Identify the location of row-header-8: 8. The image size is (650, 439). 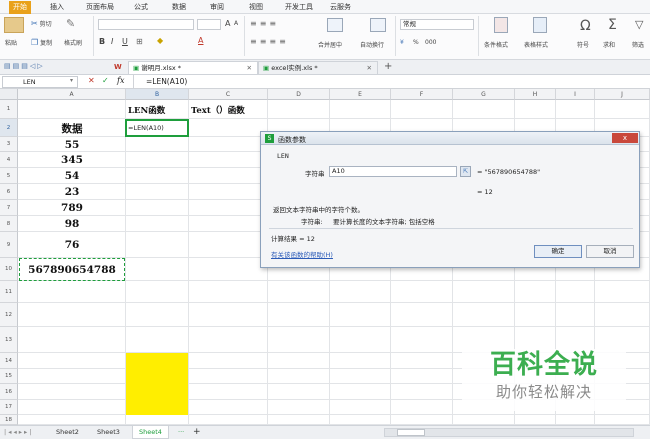
(9, 224).